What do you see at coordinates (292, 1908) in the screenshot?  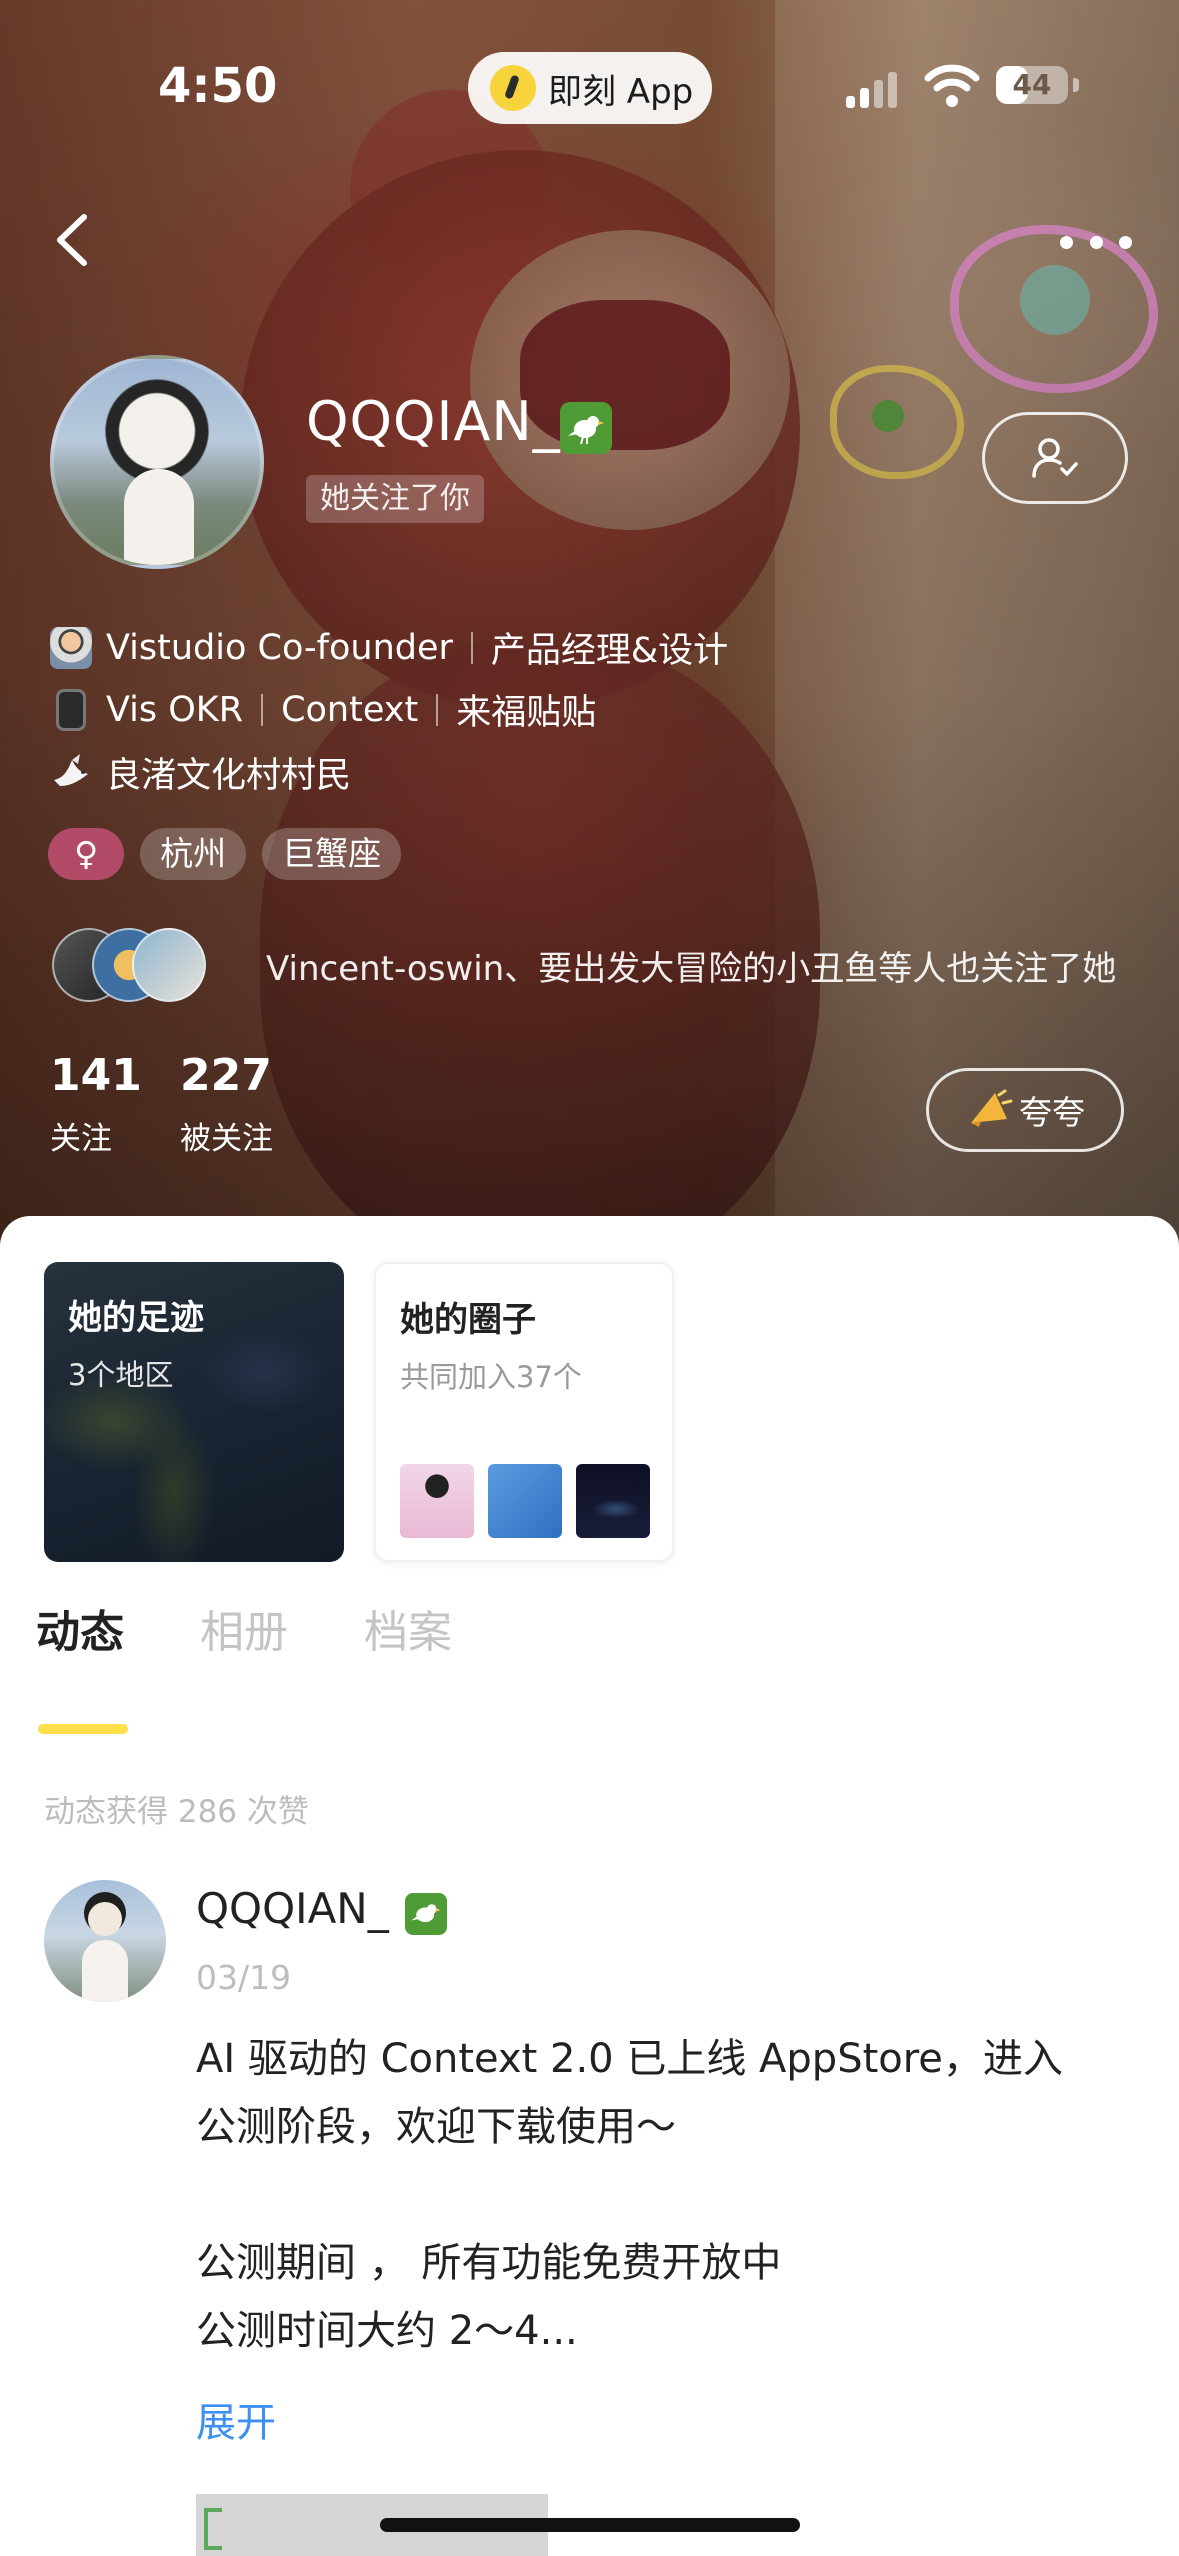 I see `post-author-name: QQQIAN_` at bounding box center [292, 1908].